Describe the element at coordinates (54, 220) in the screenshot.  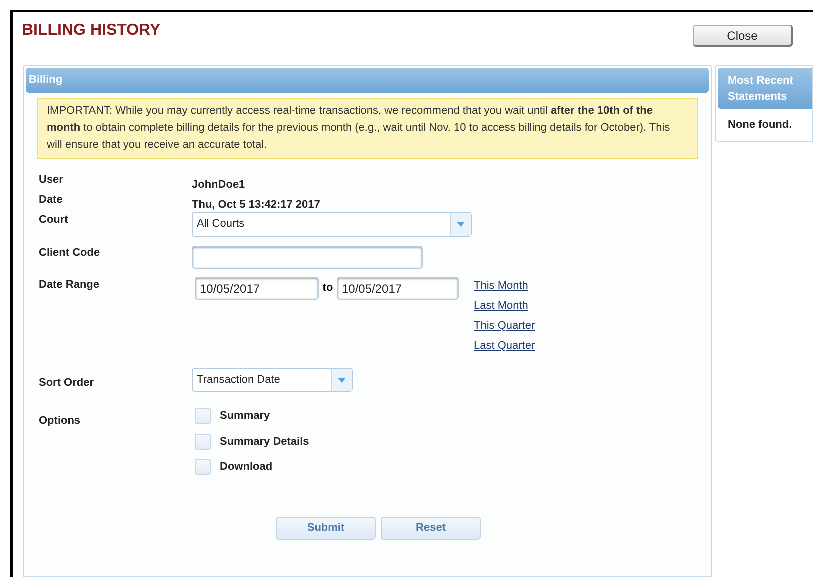
I see `field-label: Court` at that location.